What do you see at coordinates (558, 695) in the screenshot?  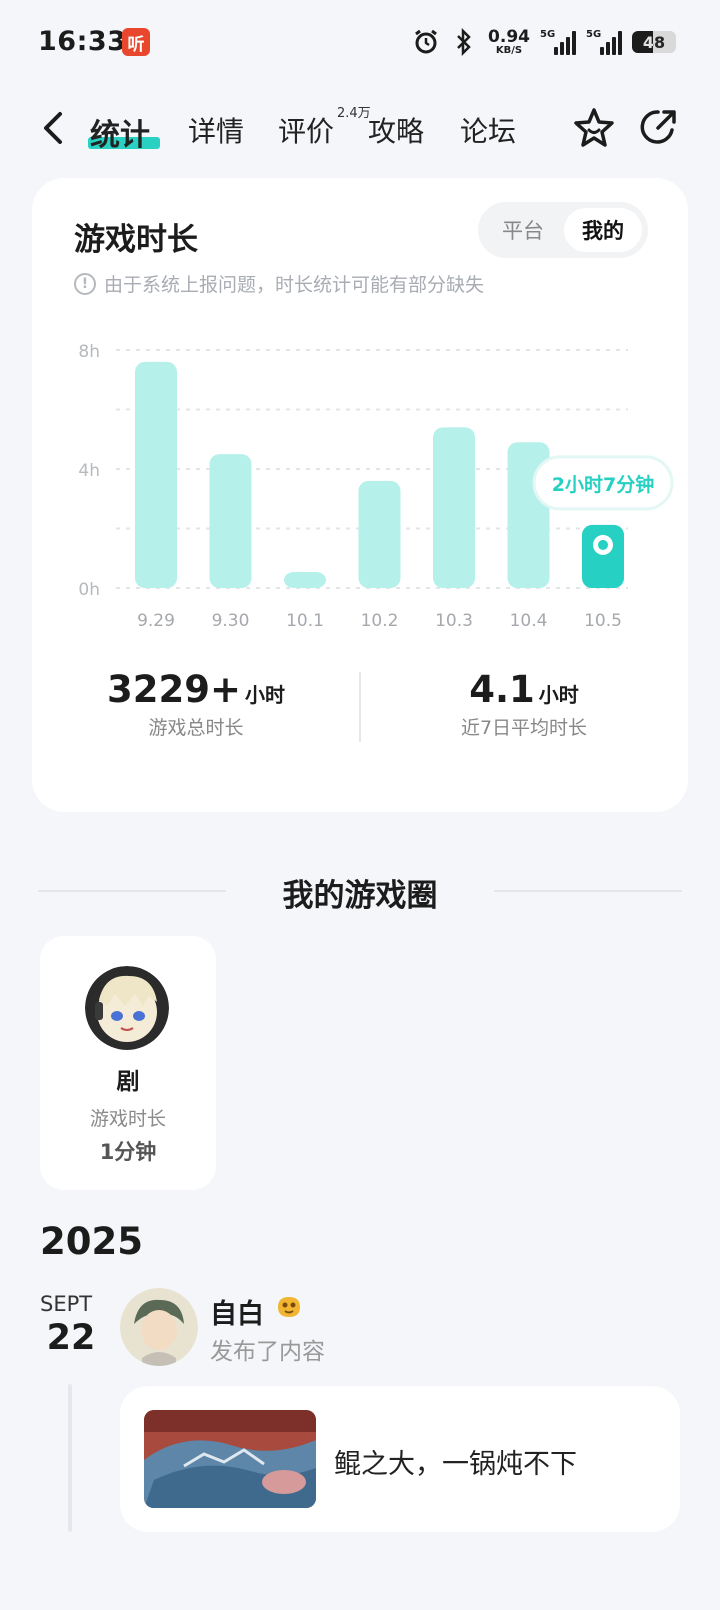 I see `avg-unit: 小时` at bounding box center [558, 695].